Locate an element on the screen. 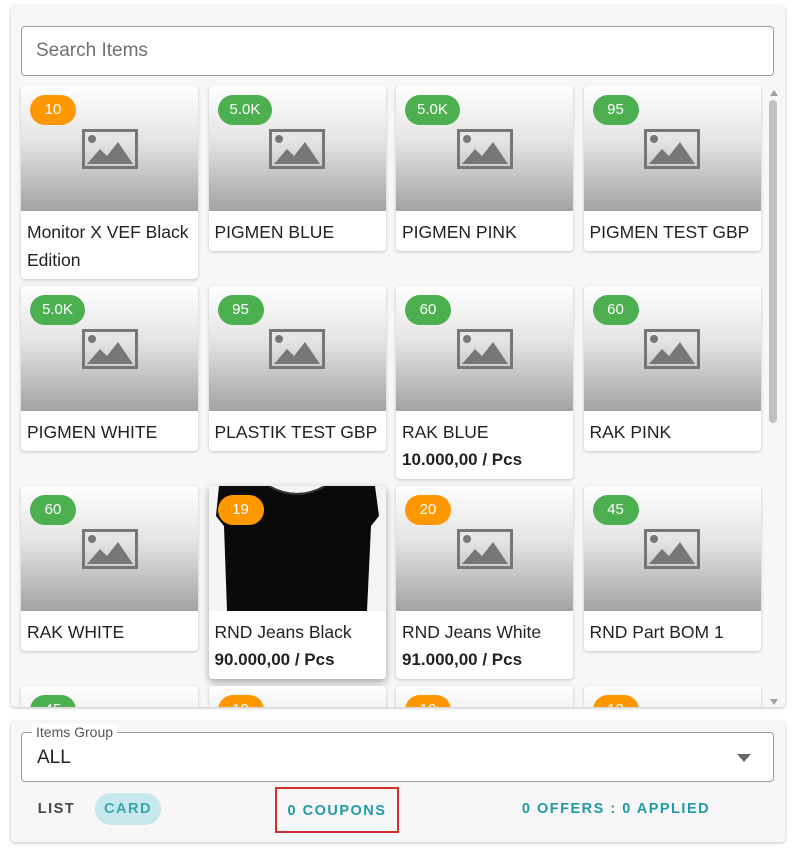  item-name: RAK PINK is located at coordinates (630, 432).